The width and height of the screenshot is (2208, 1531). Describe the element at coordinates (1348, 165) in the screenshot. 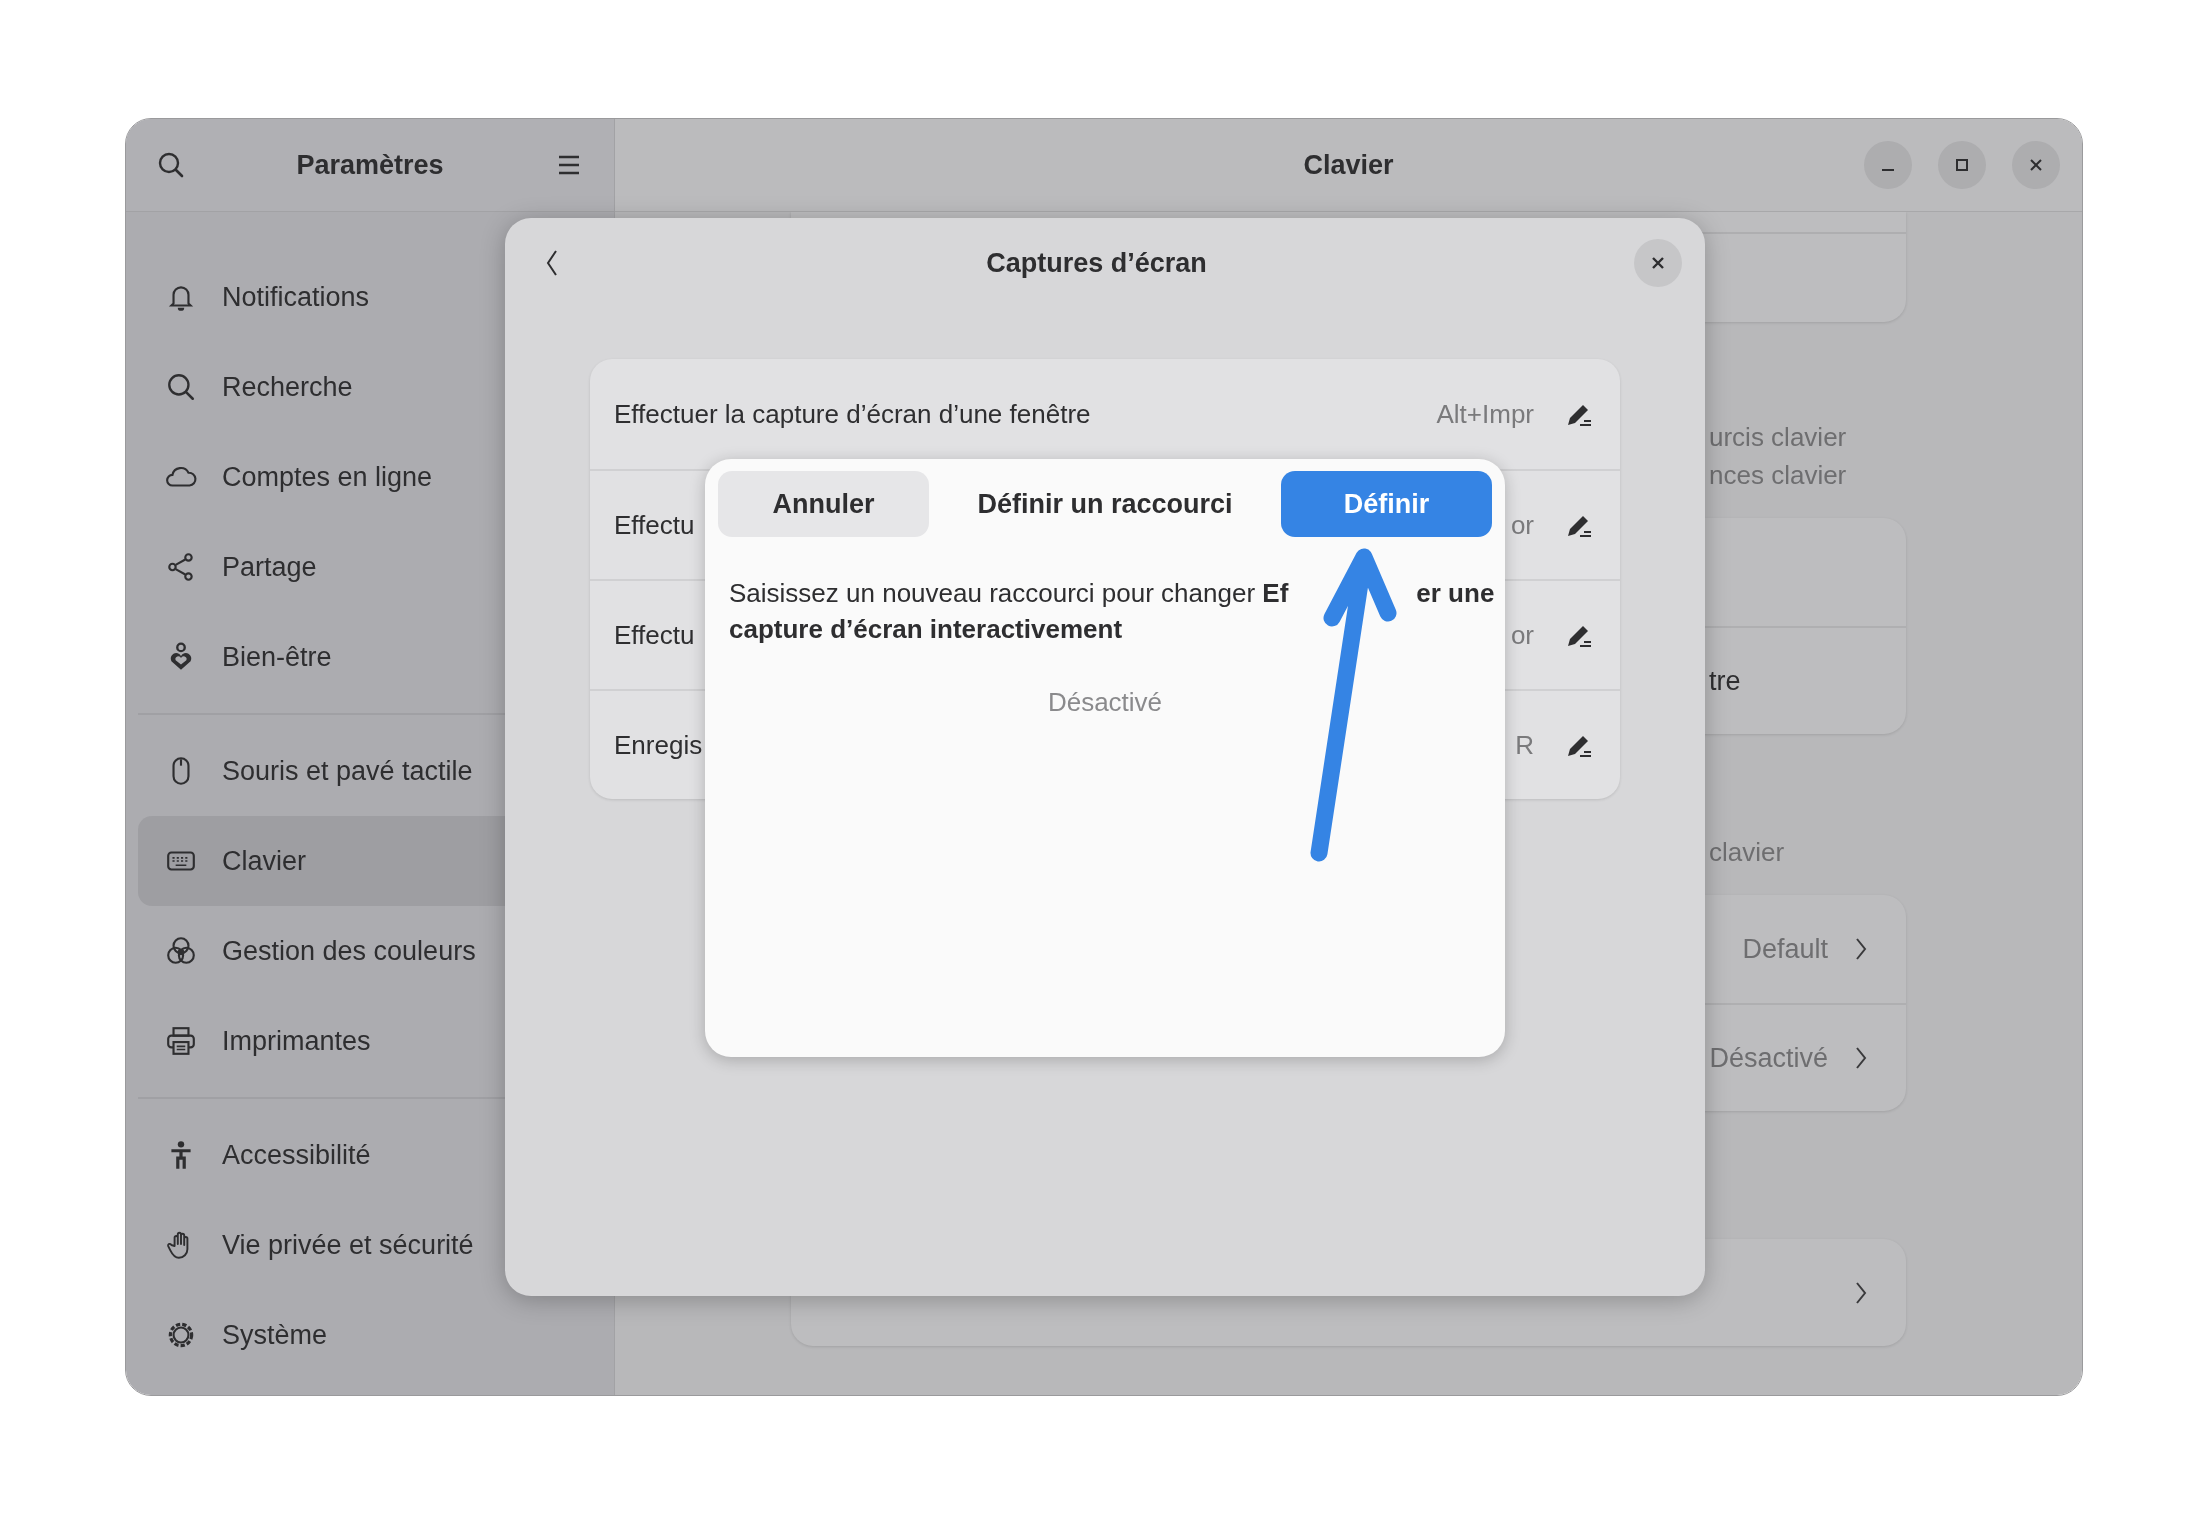

I see `window-title: Clavier` at that location.